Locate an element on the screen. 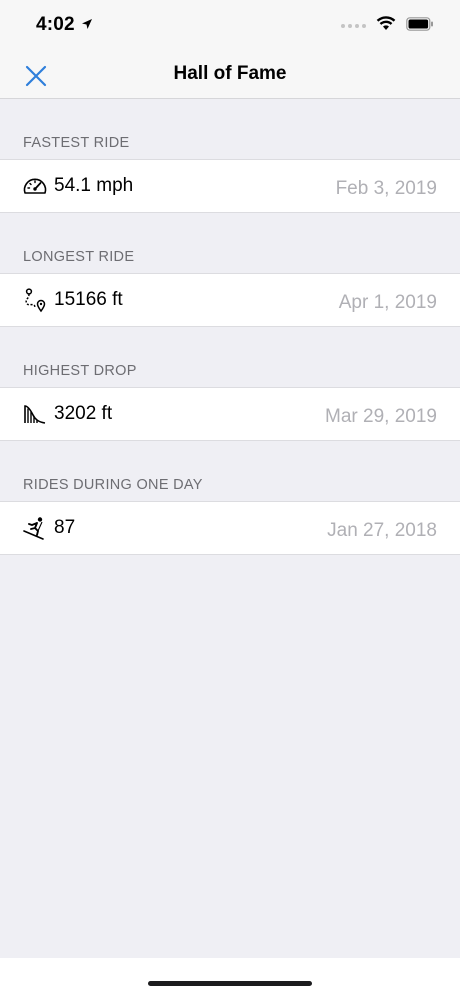  home-indicator is located at coordinates (230, 983).